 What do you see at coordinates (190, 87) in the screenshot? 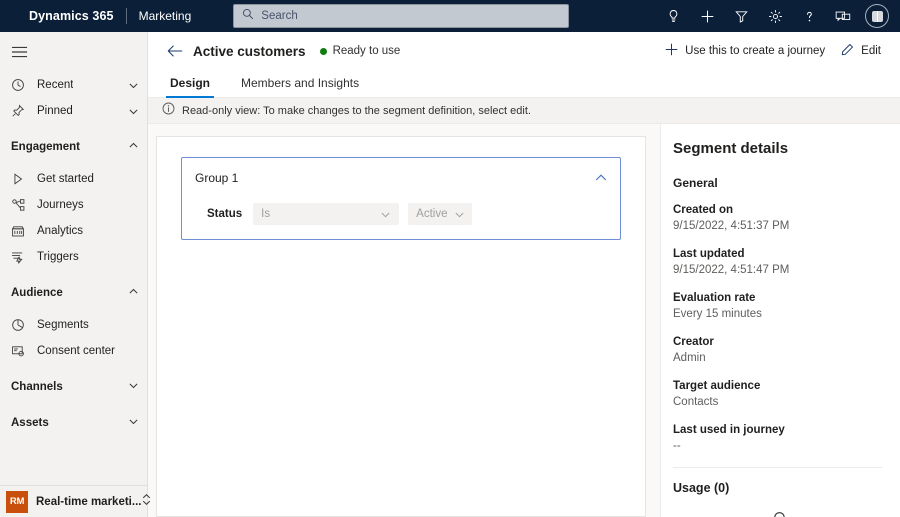
I see `tab-design: Design` at bounding box center [190, 87].